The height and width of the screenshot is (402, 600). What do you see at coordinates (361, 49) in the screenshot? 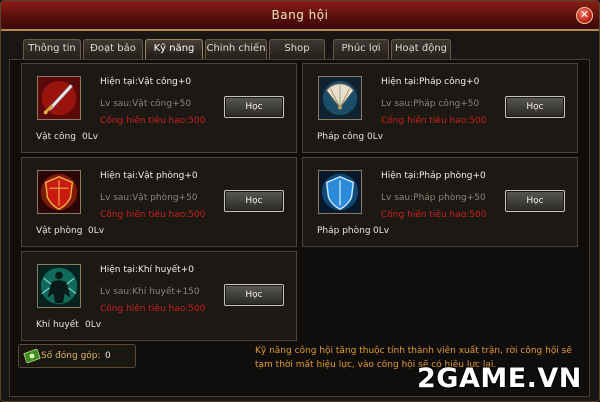
I see `tab-phuc-loi: Phúc lợi` at bounding box center [361, 49].